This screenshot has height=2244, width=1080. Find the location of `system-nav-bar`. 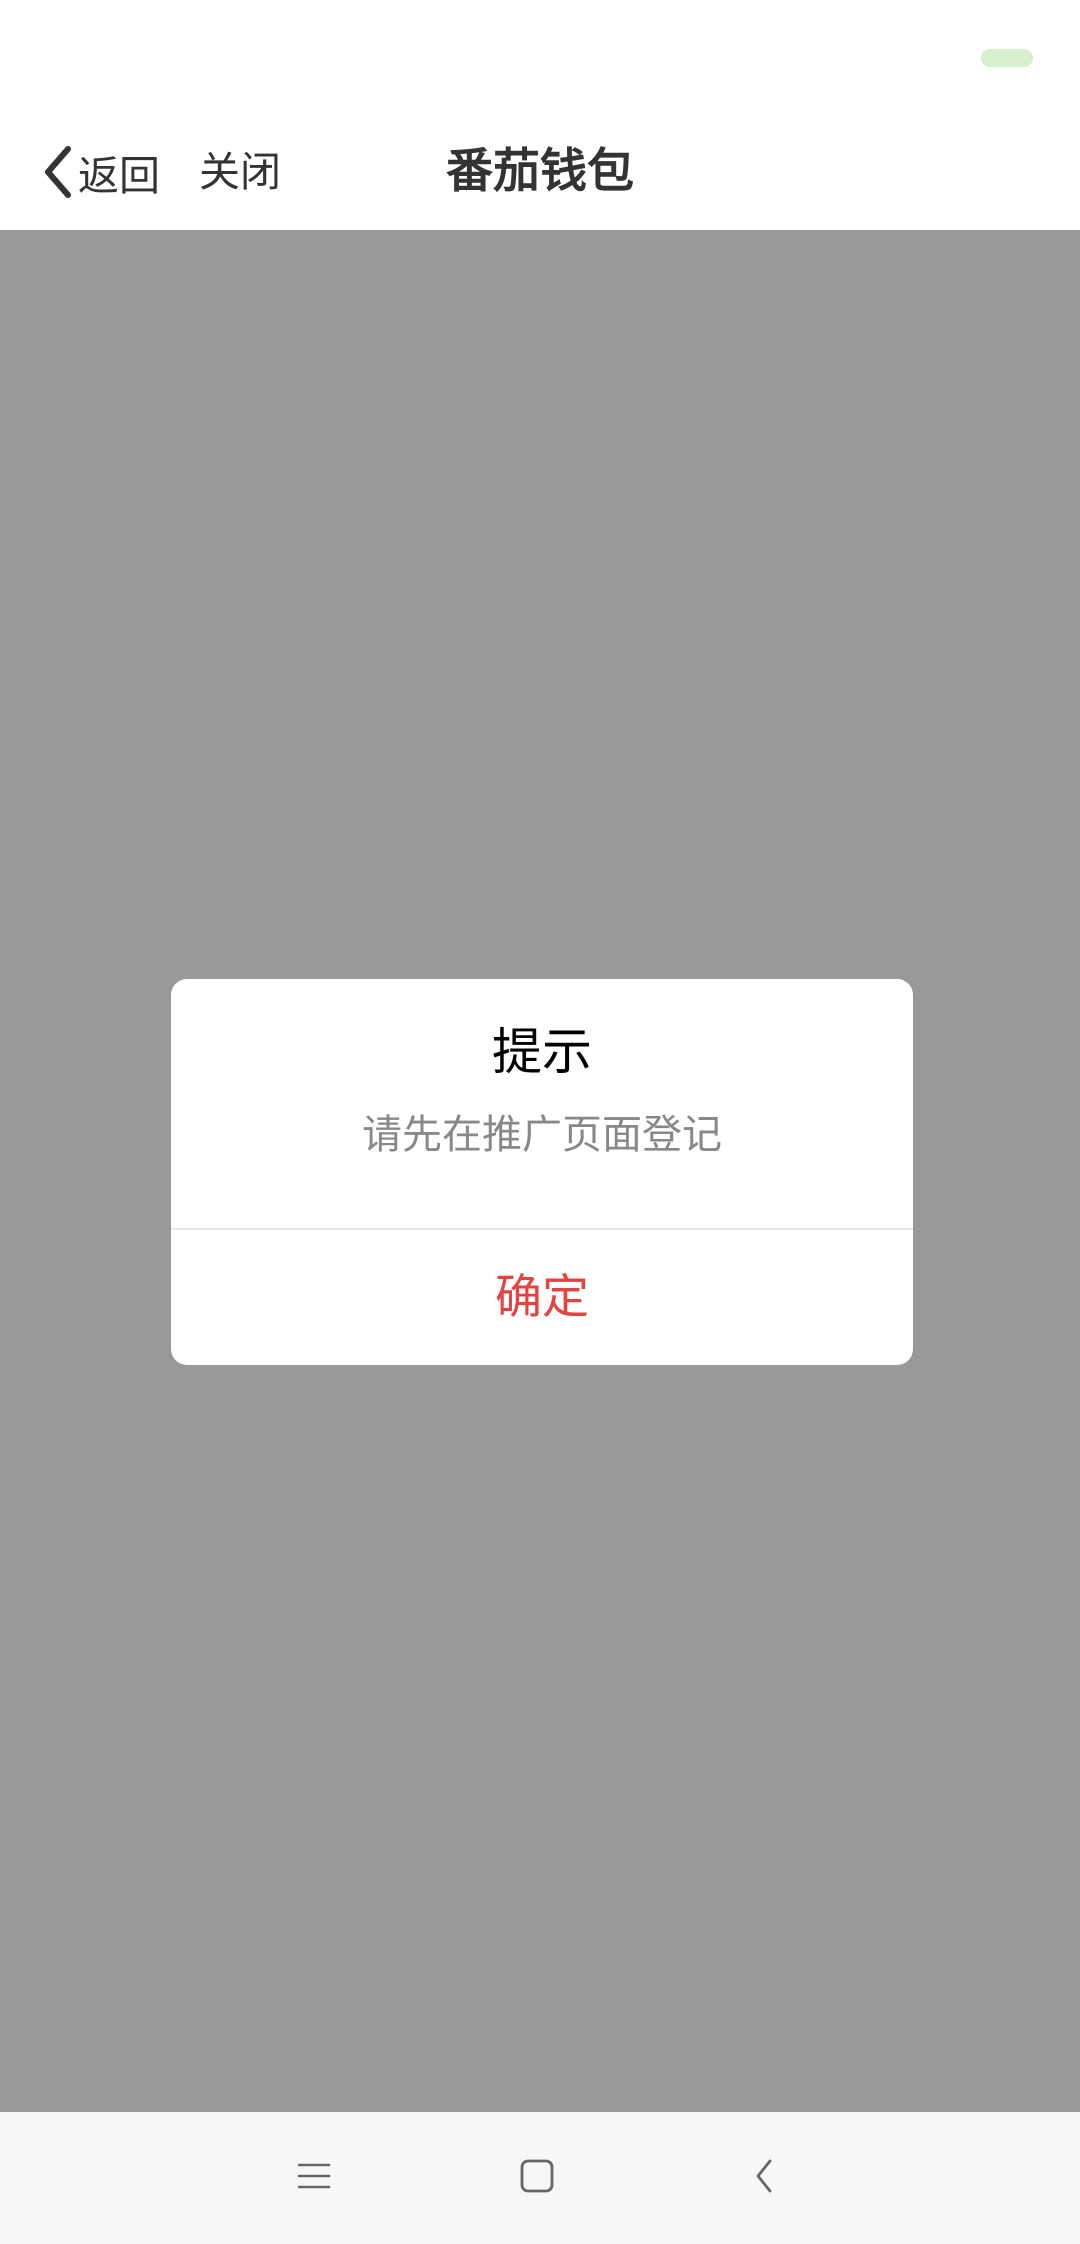

system-nav-bar is located at coordinates (540, 2178).